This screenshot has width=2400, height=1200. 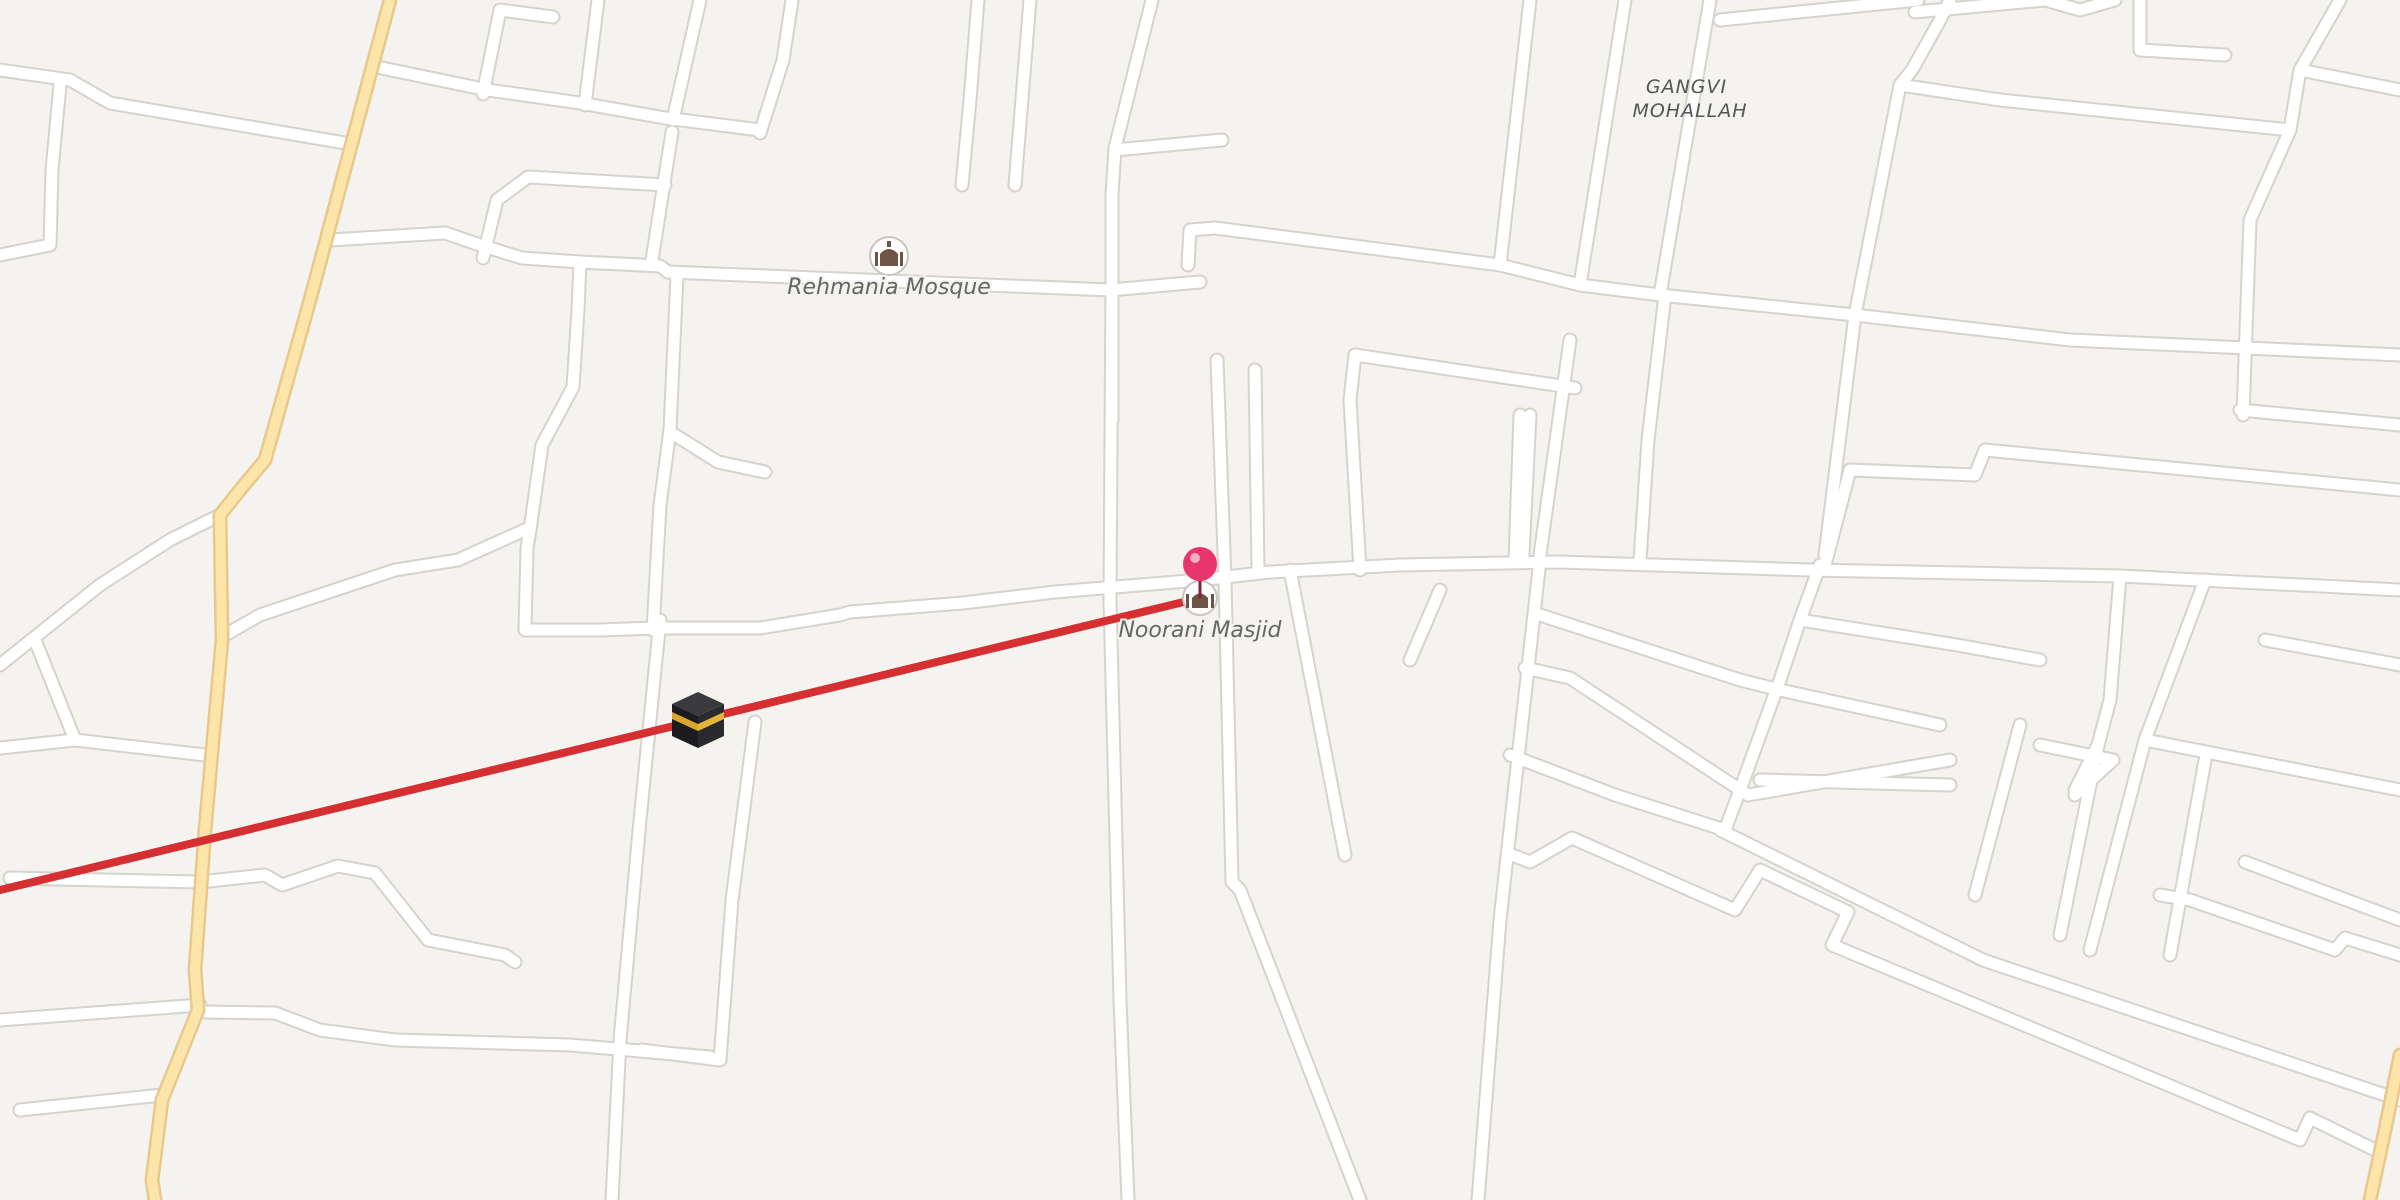 What do you see at coordinates (889, 256) in the screenshot?
I see `mosque-icon` at bounding box center [889, 256].